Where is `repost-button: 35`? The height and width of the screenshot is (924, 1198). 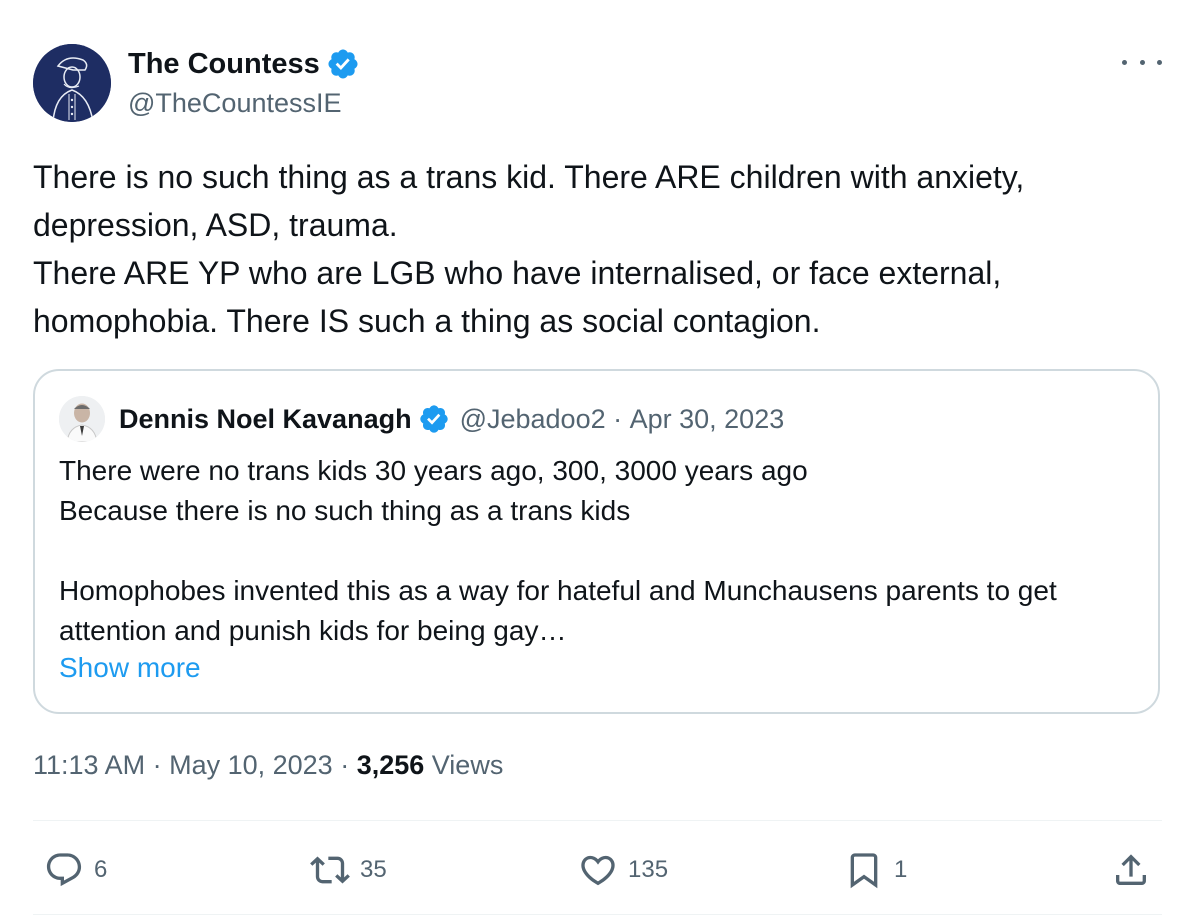 repost-button: 35 is located at coordinates (348, 870).